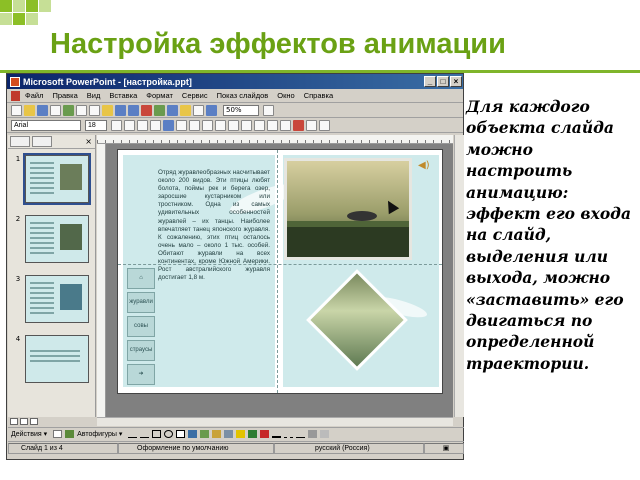  I want to click on slide-thumbnail-row: 3, so click(50, 299).